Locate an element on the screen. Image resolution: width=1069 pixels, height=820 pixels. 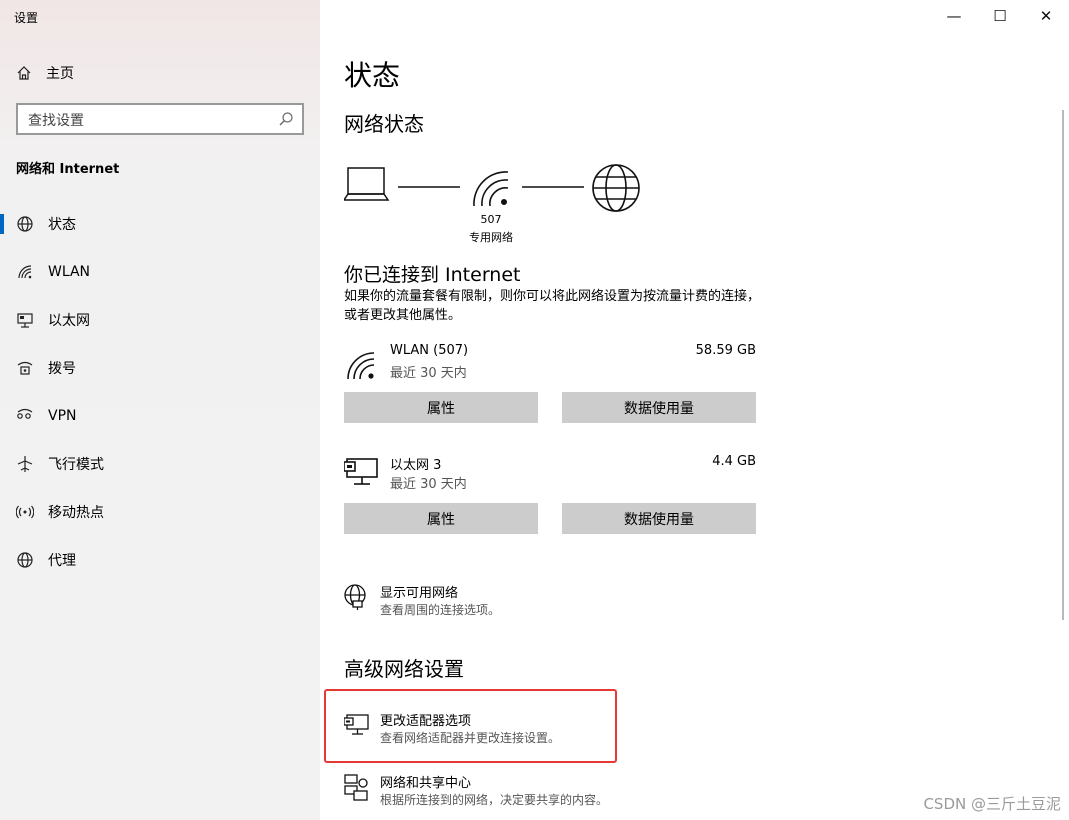
sidebar-item-label: 拨号 is located at coordinates (62, 369).